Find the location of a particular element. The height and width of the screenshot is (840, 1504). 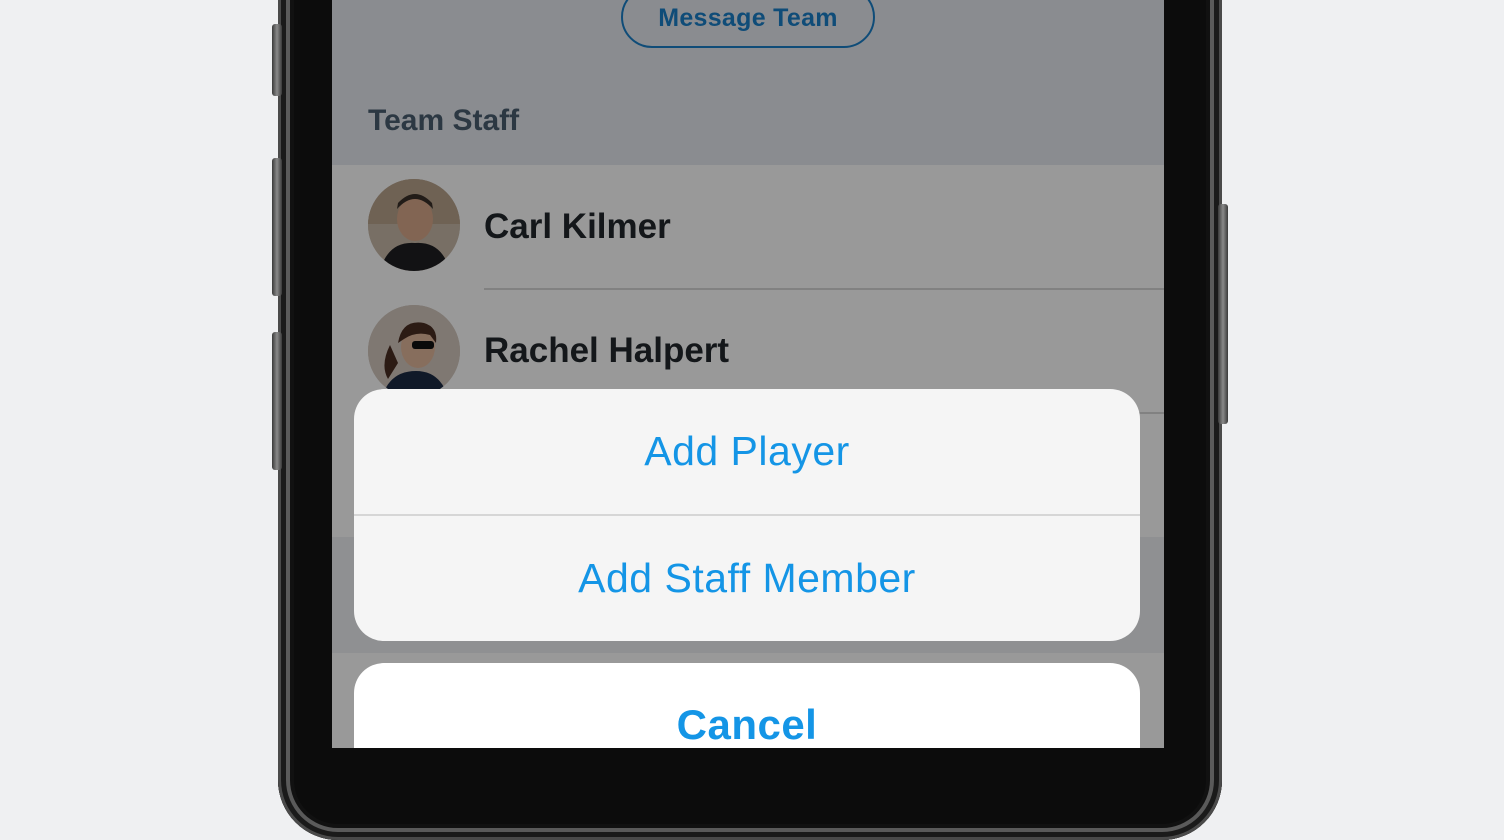

mute-switch is located at coordinates (277, 60).